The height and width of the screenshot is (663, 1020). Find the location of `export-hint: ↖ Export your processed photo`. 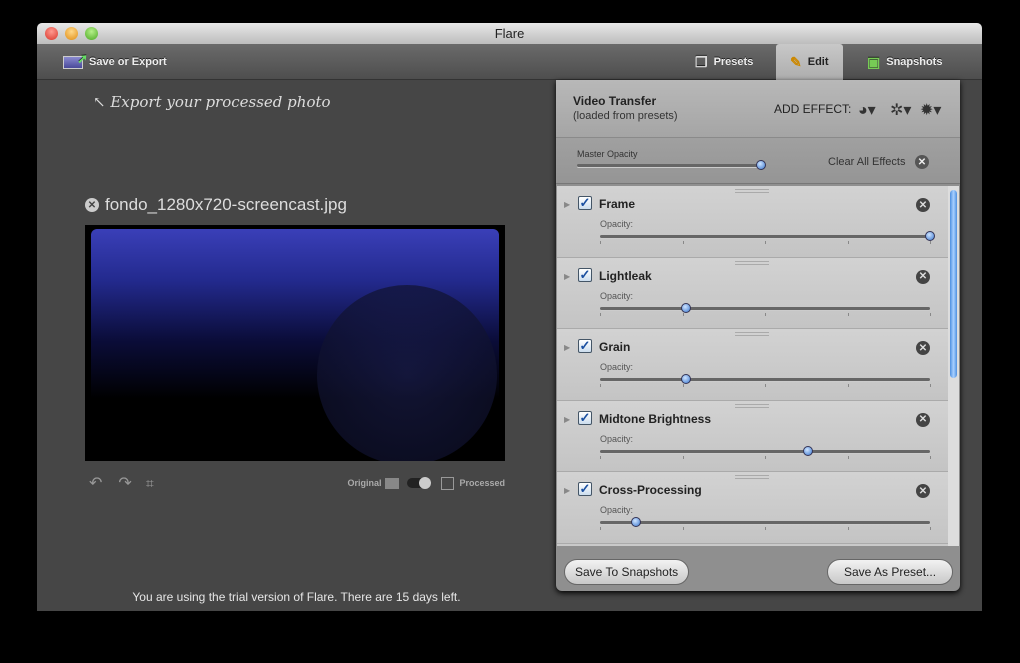

export-hint: ↖ Export your processed photo is located at coordinates (212, 102).